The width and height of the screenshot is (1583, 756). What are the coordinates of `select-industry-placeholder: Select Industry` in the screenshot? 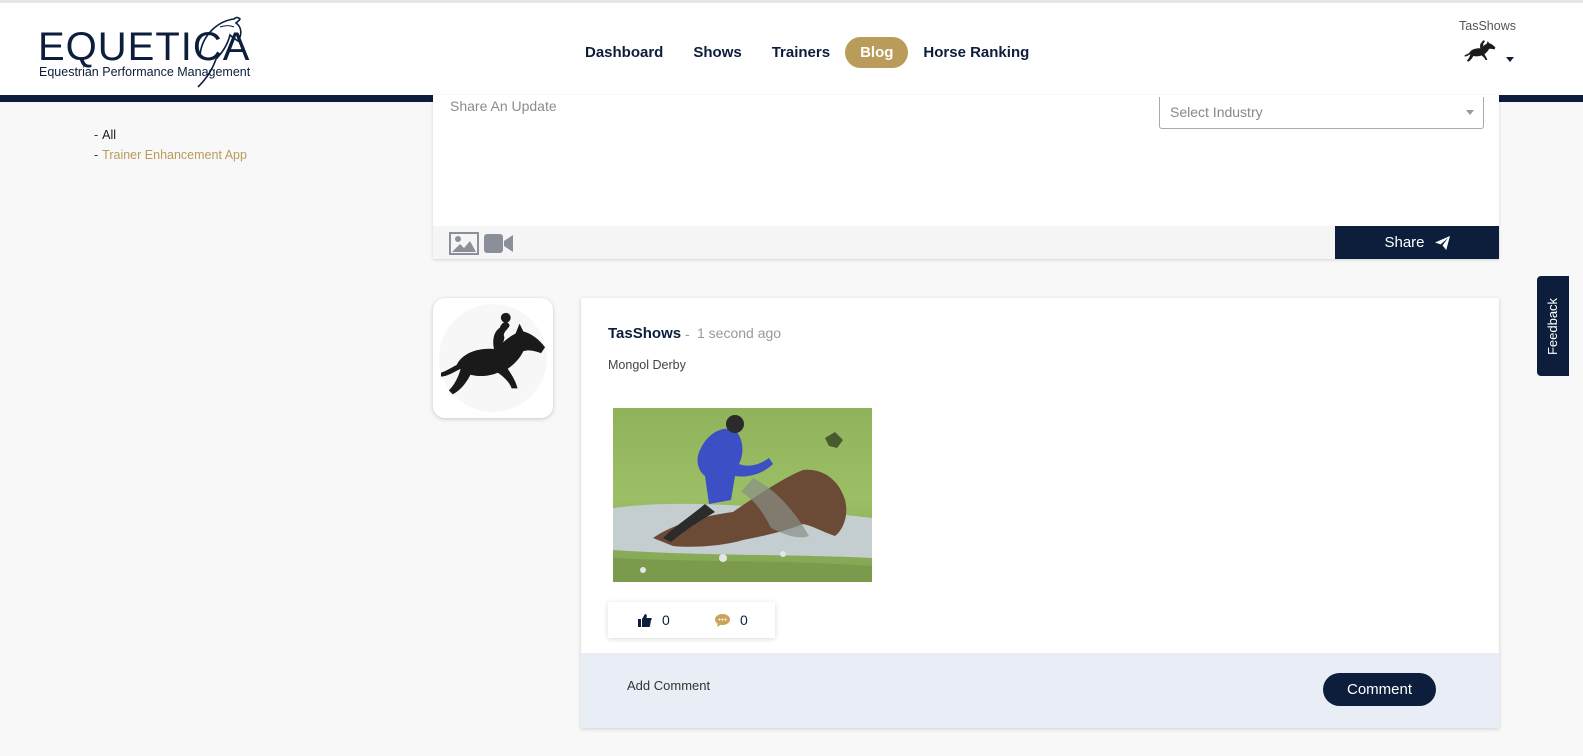 It's located at (1216, 112).